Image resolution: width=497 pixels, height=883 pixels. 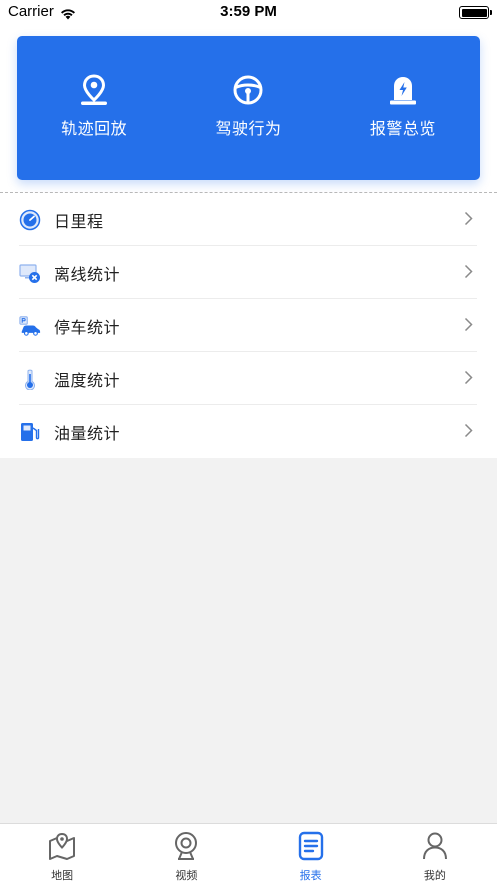 What do you see at coordinates (186, 875) in the screenshot?
I see `tab-label: 视频` at bounding box center [186, 875].